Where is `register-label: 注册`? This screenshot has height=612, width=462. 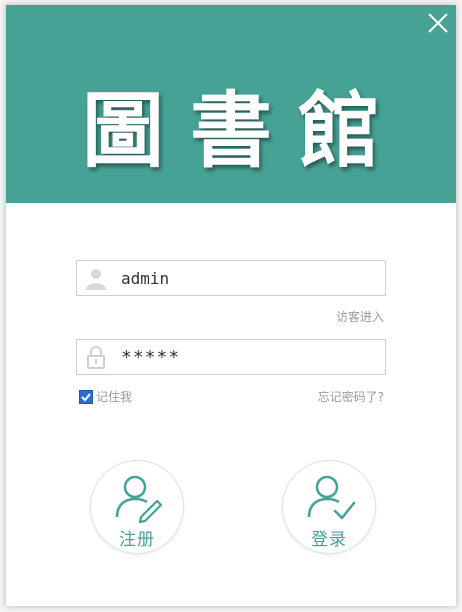
register-label: 注册 is located at coordinates (137, 540).